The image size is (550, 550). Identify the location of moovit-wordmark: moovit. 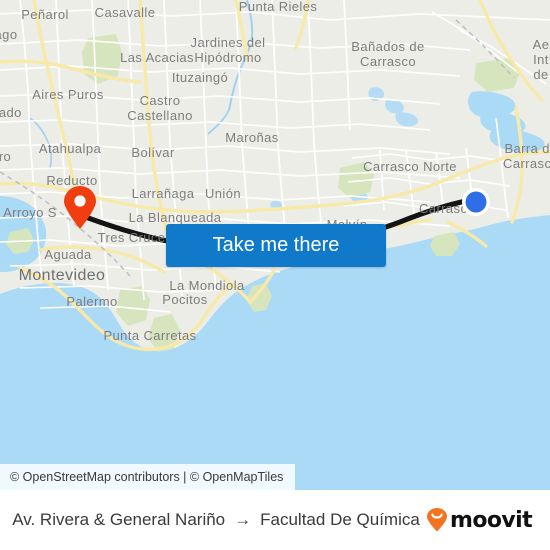
(491, 520).